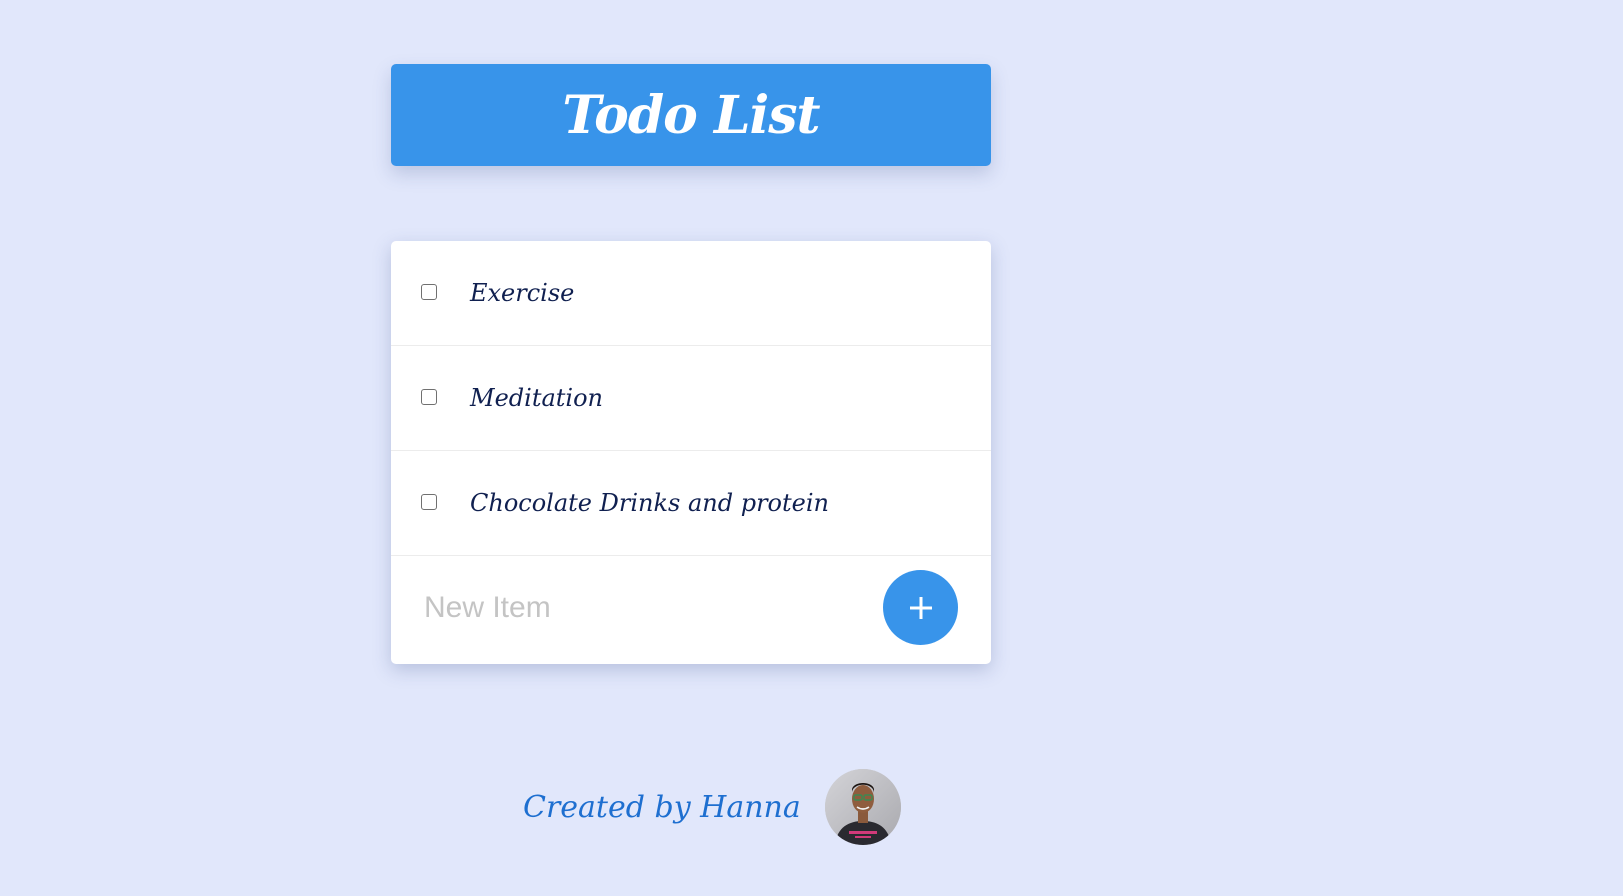 This screenshot has width=1623, height=896. I want to click on avatar, so click(862, 807).